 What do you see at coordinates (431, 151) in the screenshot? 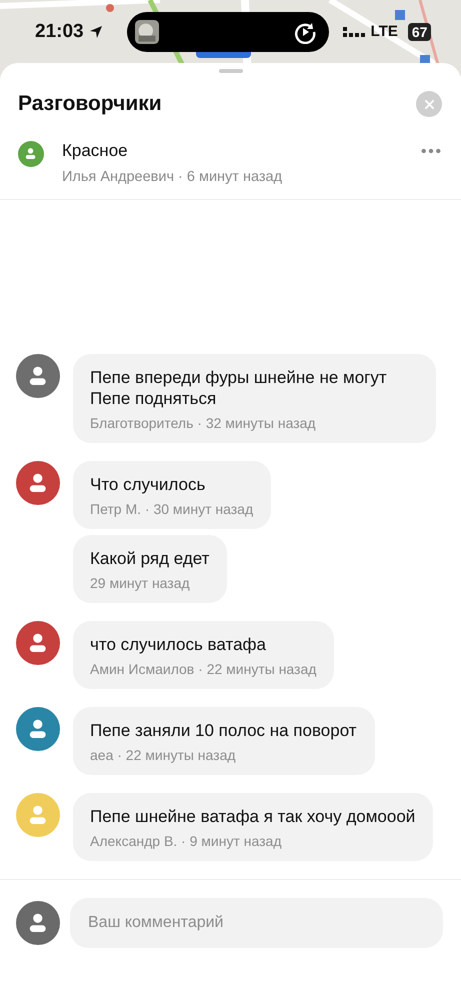
I see `more-icon` at bounding box center [431, 151].